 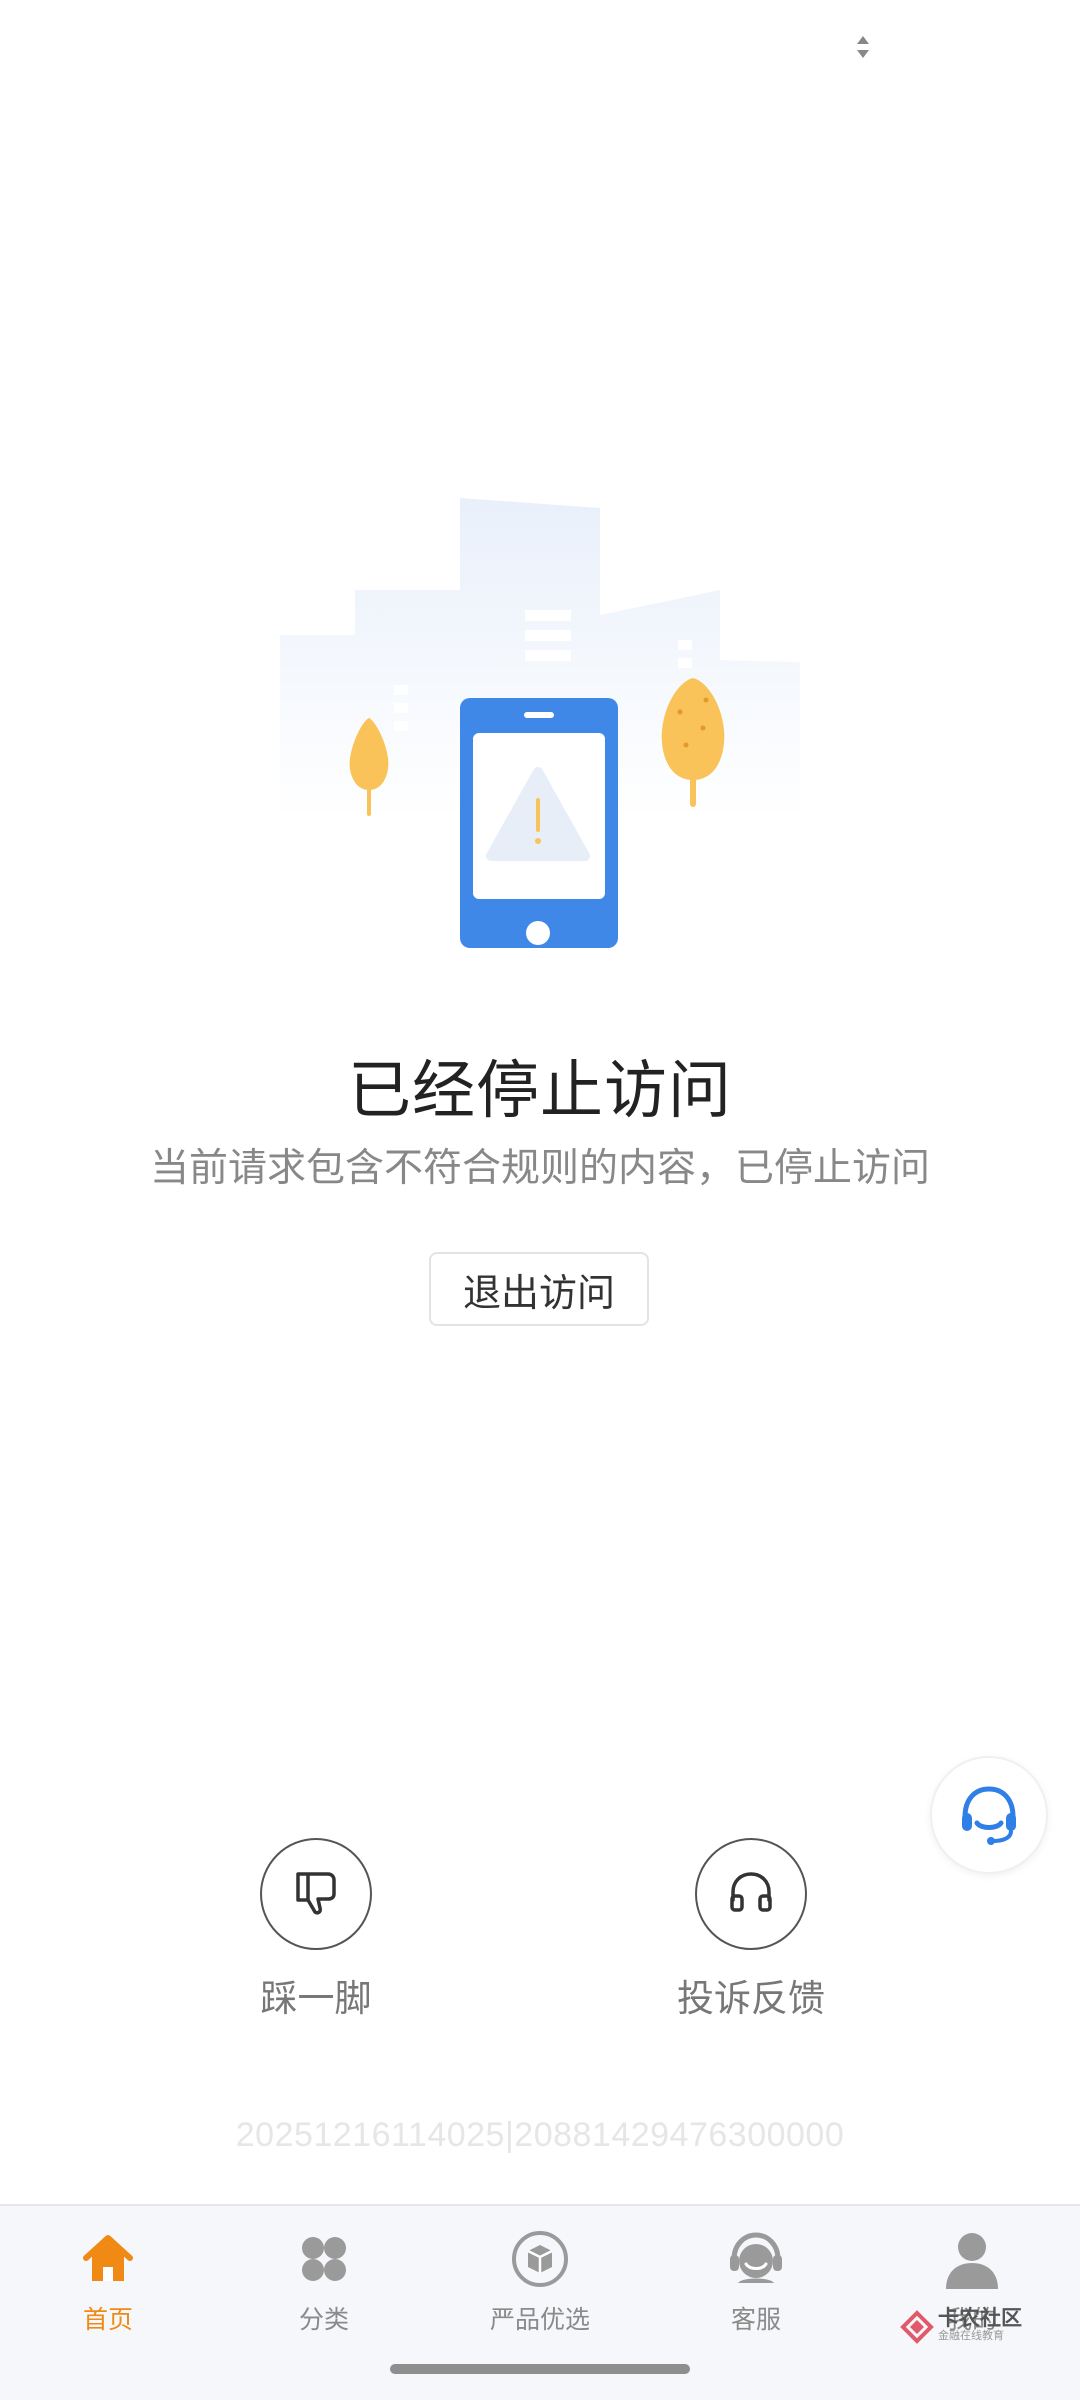 I want to click on sort-arrows-icon, so click(x=863, y=48).